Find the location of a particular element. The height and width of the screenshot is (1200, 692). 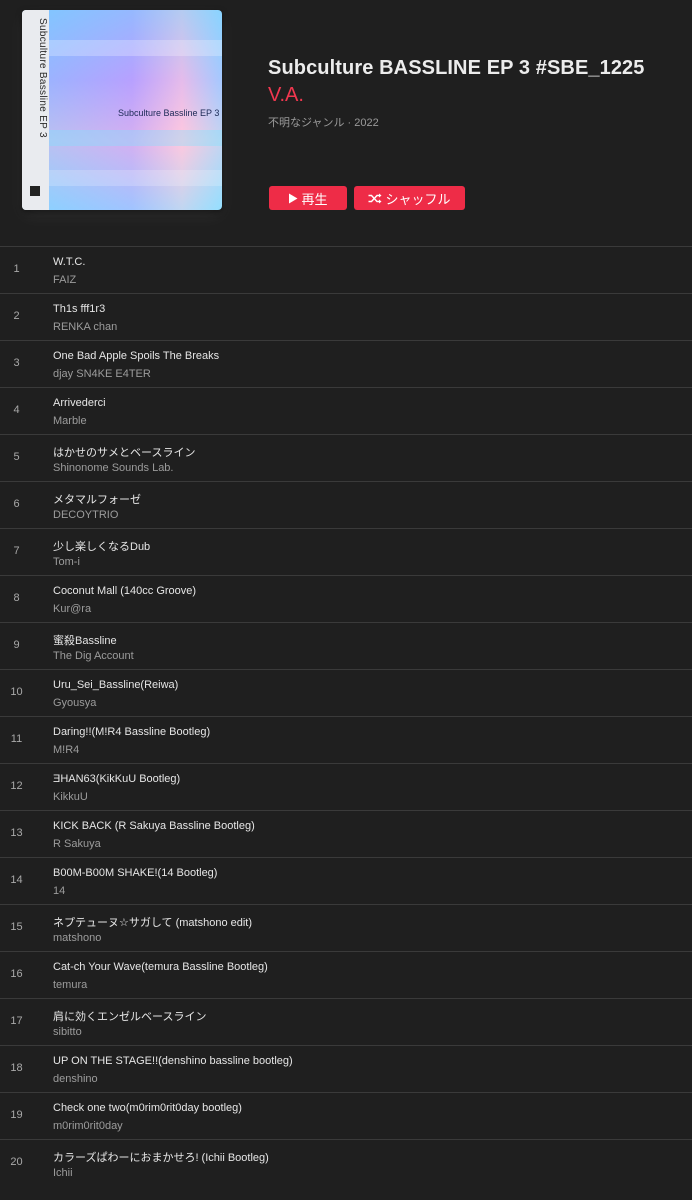

track-title: Daring!!(M!R4 Bassline Bootleg) is located at coordinates (132, 732).